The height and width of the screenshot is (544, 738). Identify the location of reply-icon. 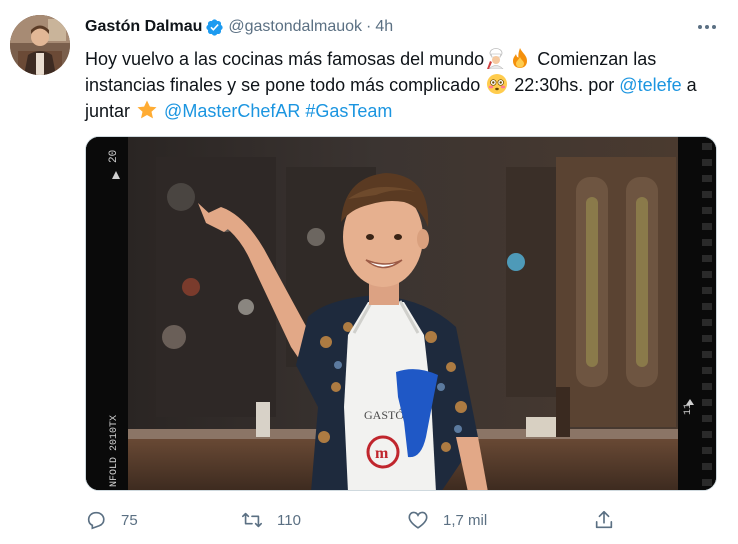
(96, 520).